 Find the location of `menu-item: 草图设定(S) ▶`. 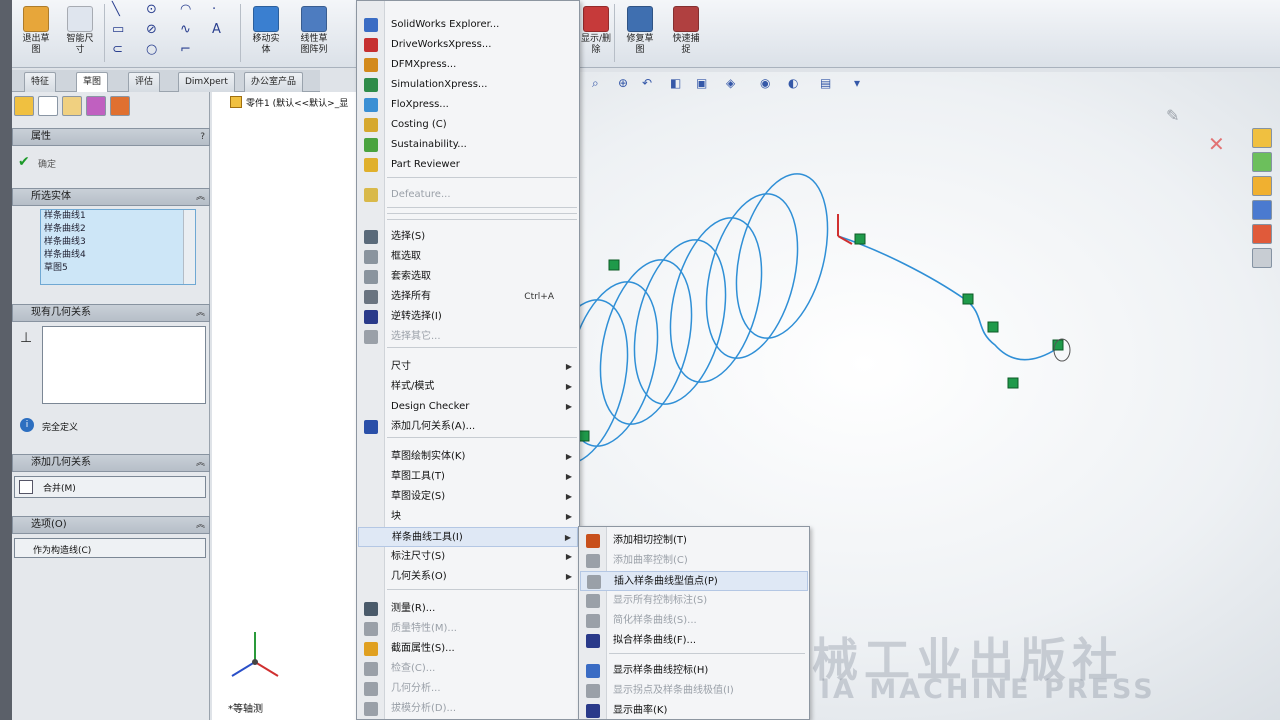

menu-item: 草图设定(S) ▶ is located at coordinates (468, 497).